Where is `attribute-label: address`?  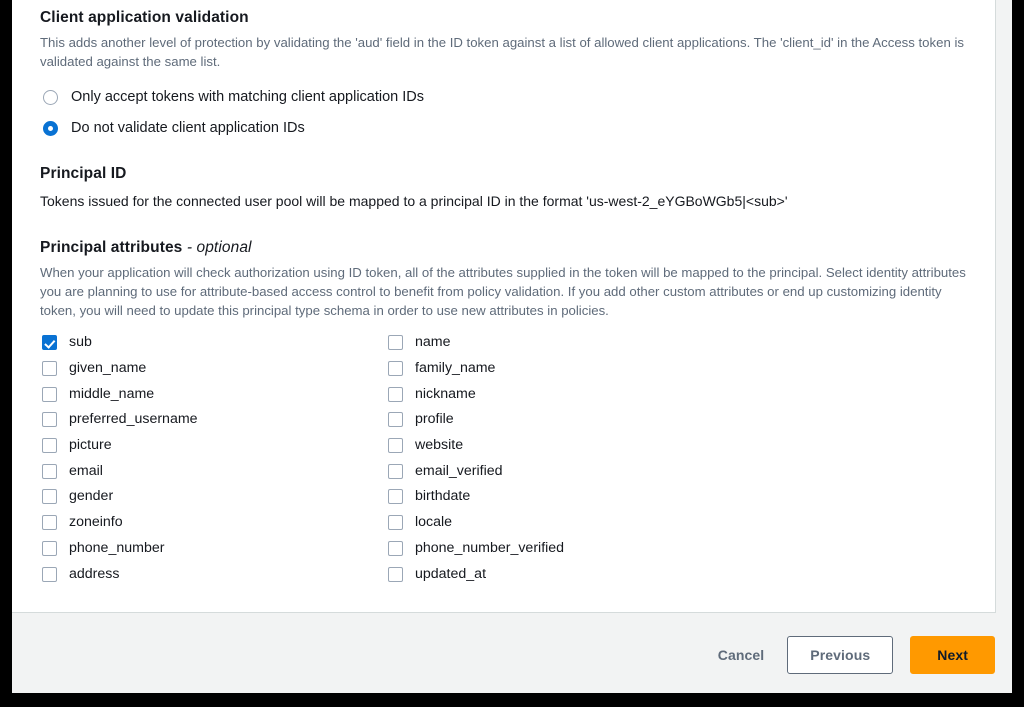 attribute-label: address is located at coordinates (94, 573).